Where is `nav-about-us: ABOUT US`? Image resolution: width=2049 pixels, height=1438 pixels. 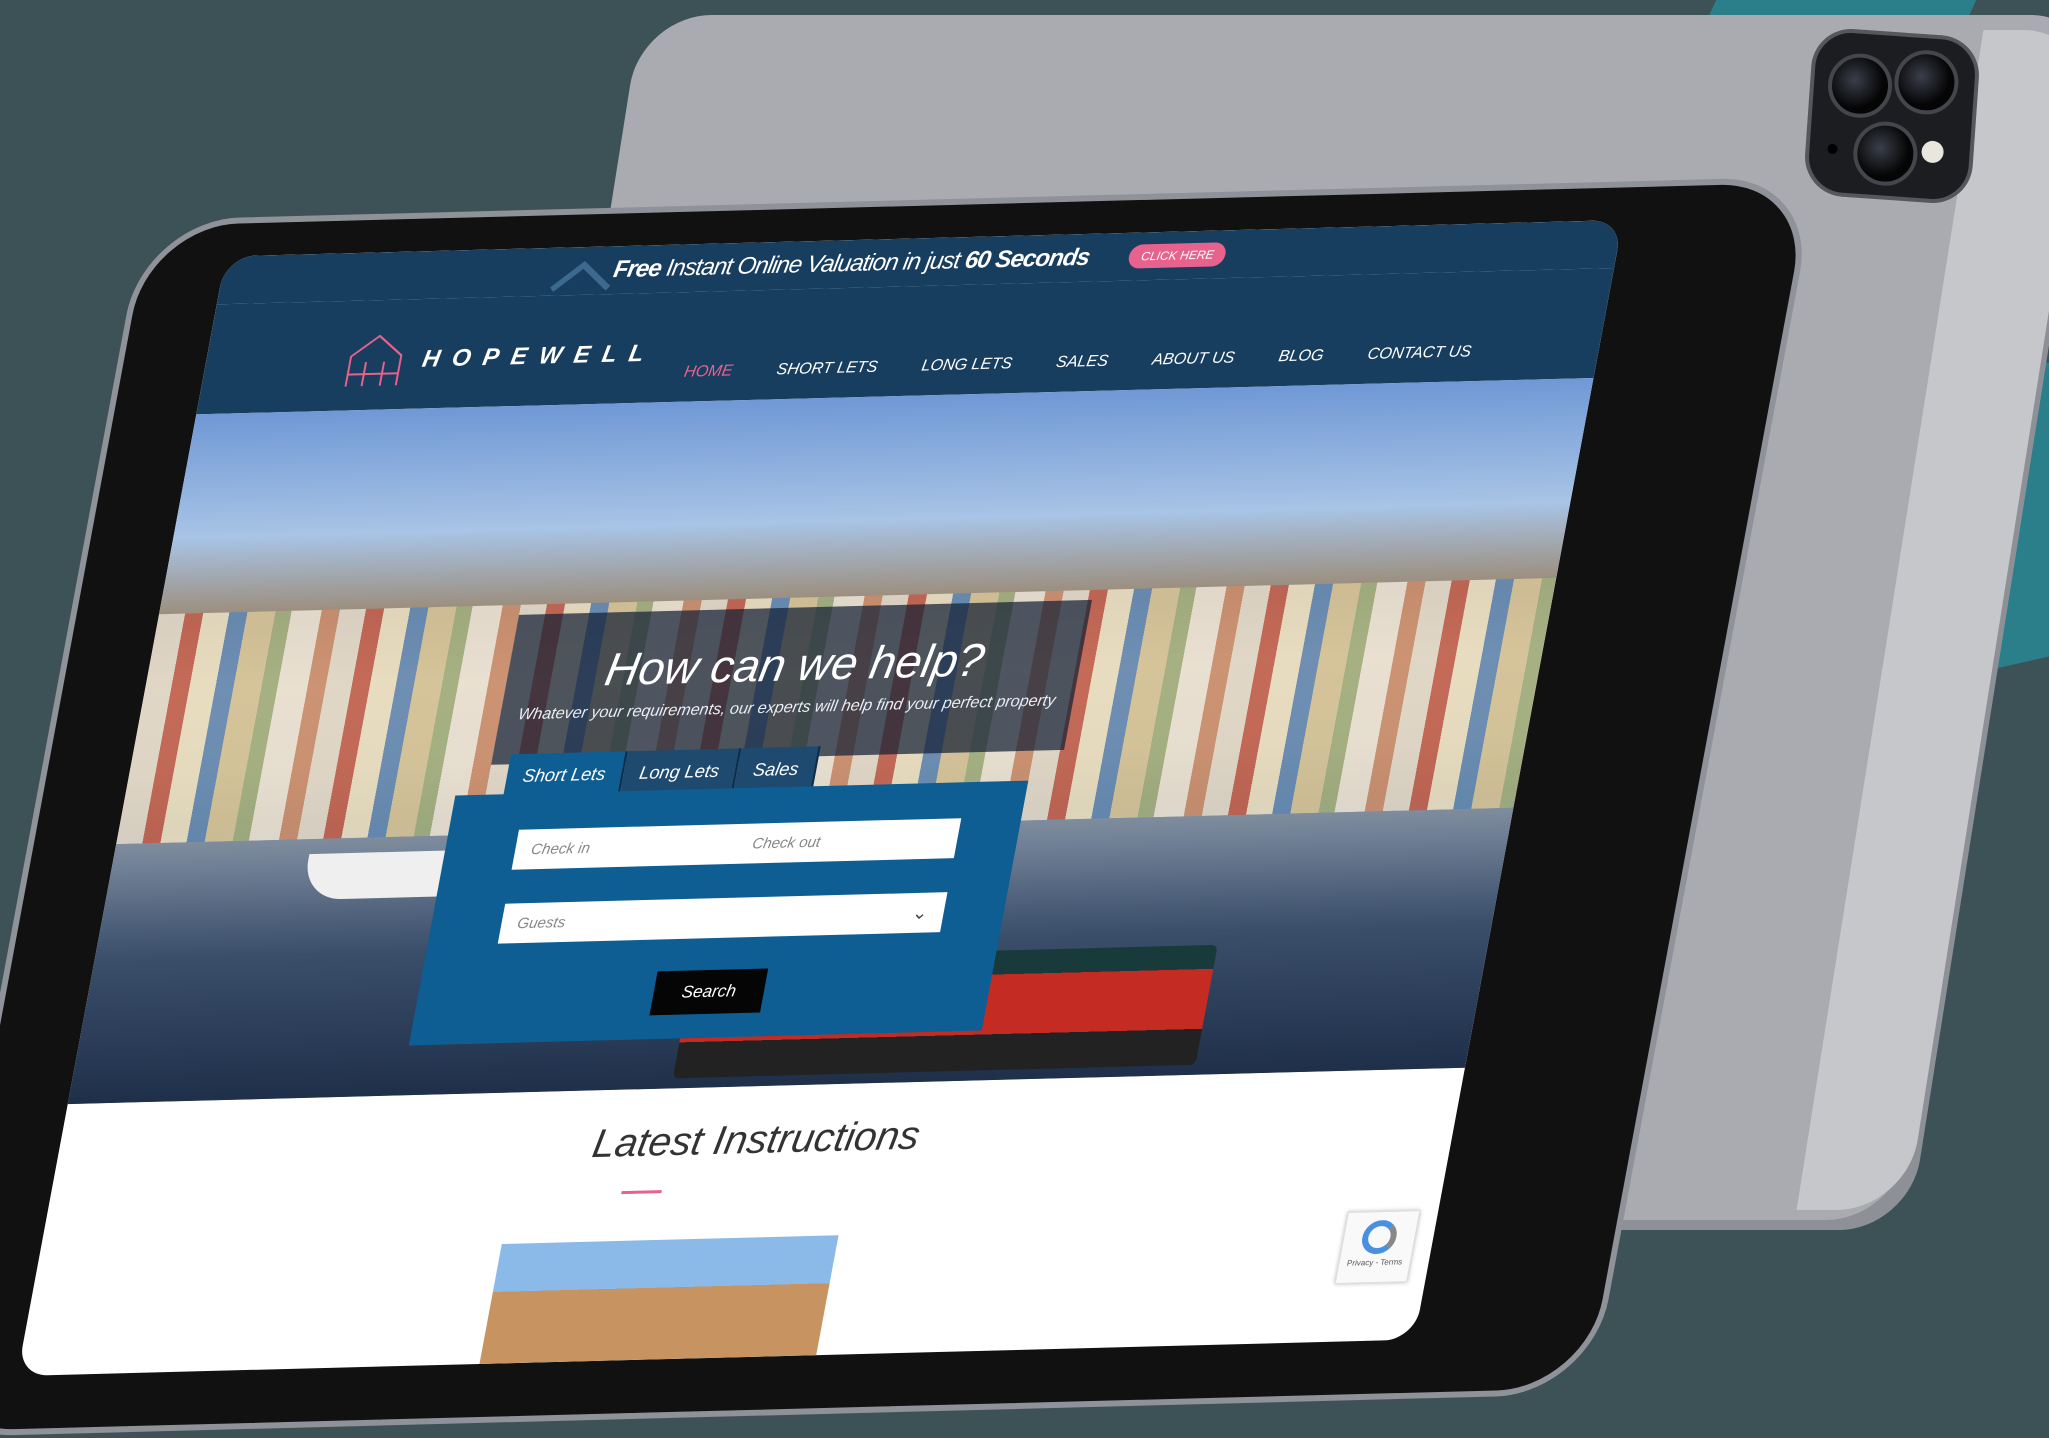 nav-about-us: ABOUT US is located at coordinates (1193, 359).